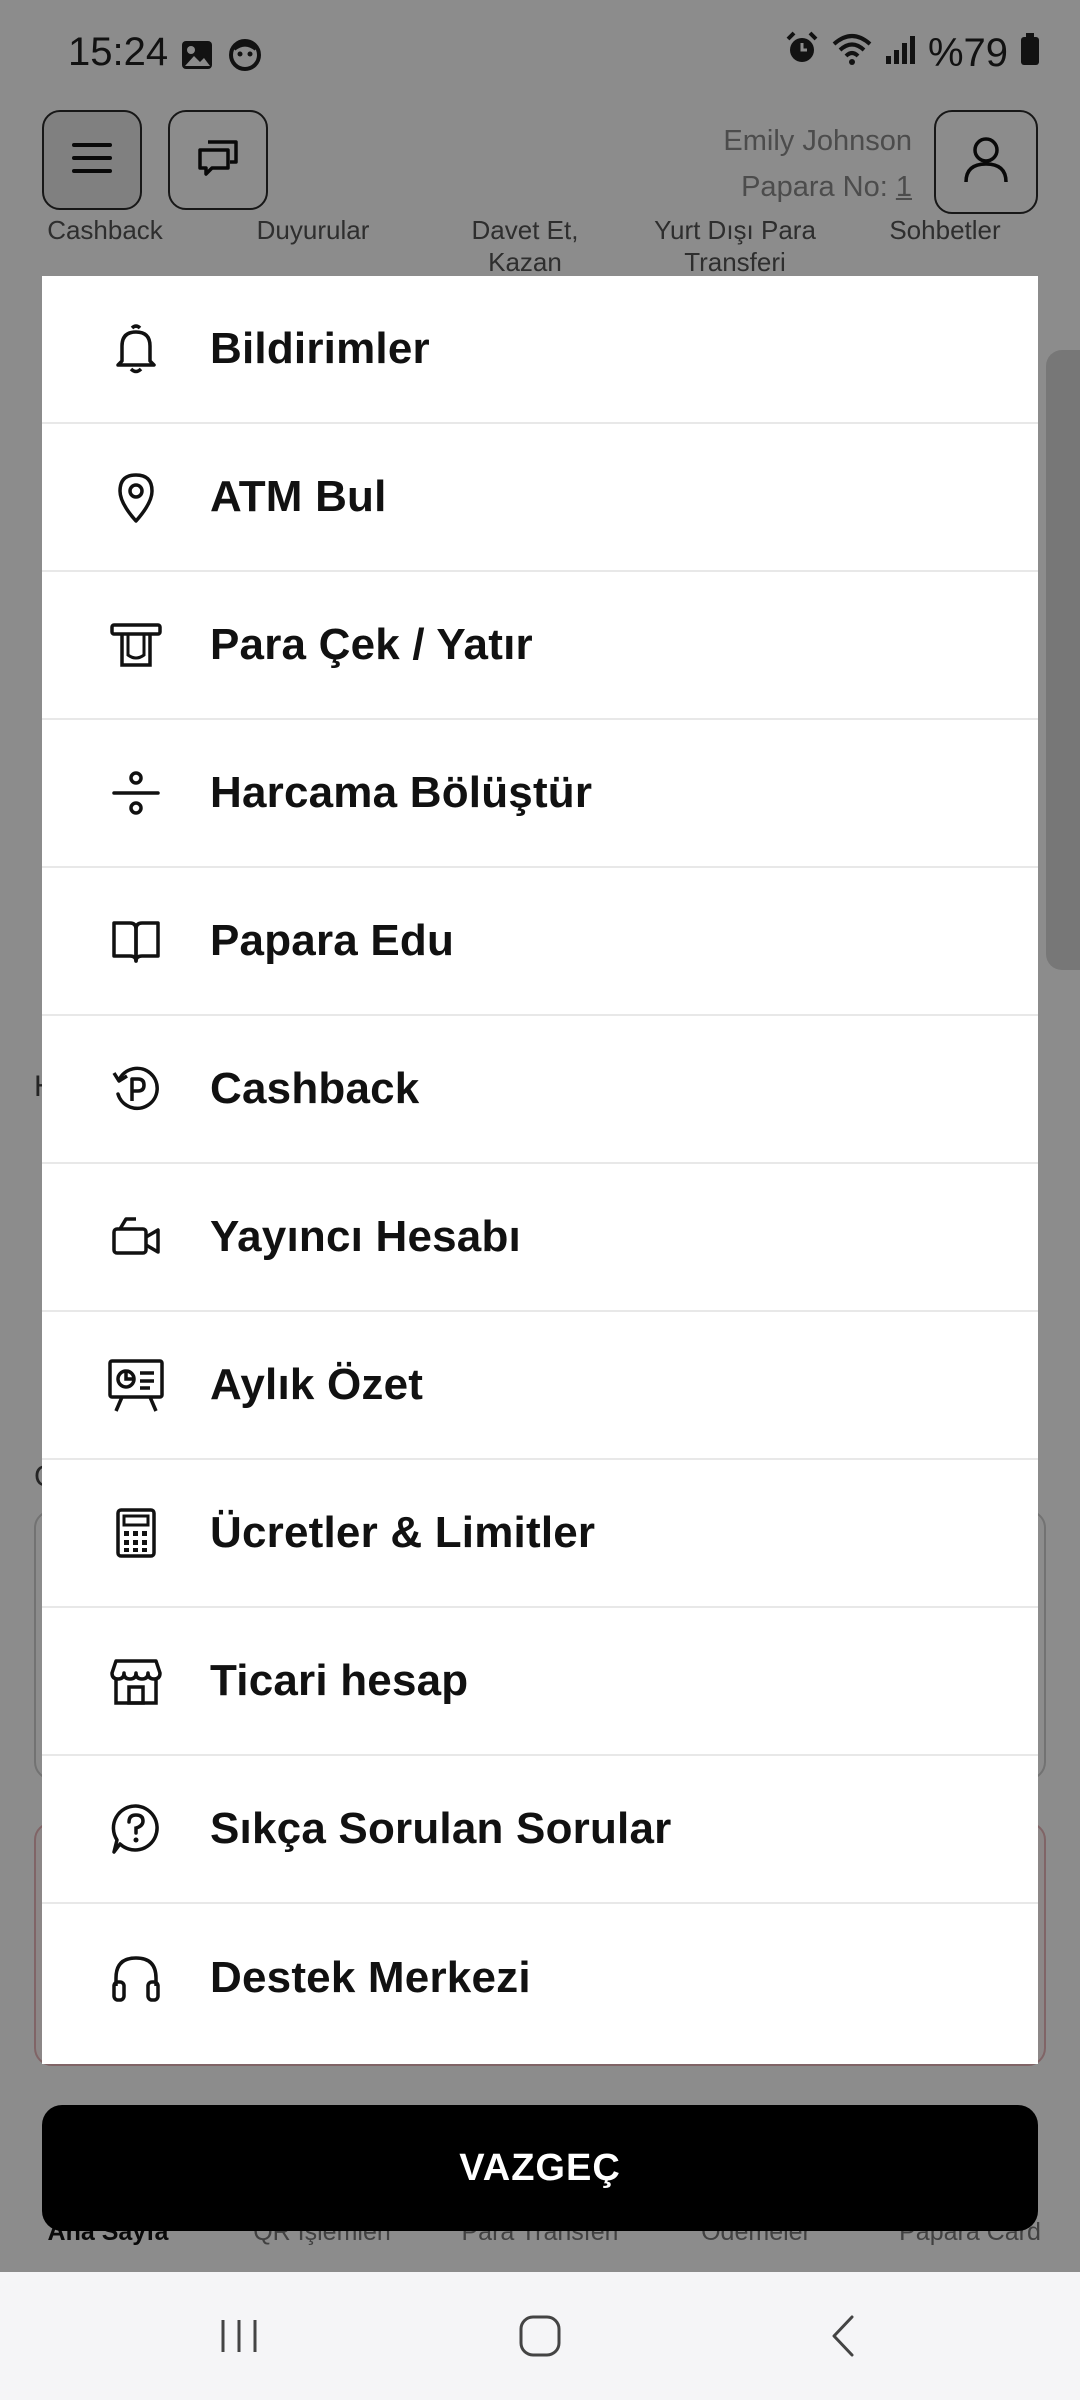 Image resolution: width=1080 pixels, height=2400 pixels. Describe the element at coordinates (136, 1385) in the screenshot. I see `presentation-icon` at that location.